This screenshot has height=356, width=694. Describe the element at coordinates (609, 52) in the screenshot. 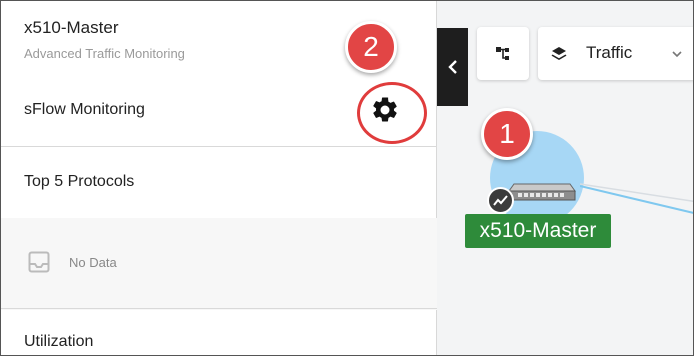

I see `view-mode-label: Traffic` at that location.